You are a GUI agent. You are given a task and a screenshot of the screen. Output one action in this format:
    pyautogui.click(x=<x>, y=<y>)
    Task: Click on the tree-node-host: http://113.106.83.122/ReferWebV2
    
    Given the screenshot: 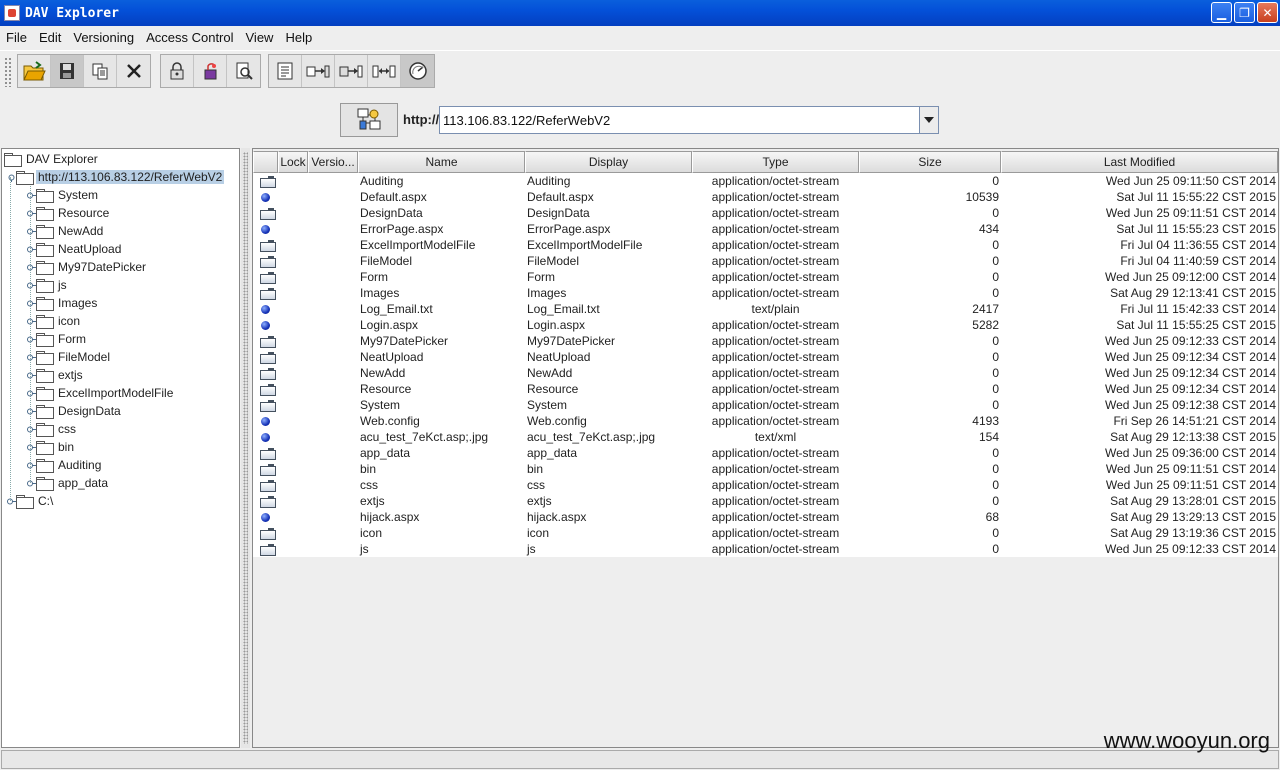 What is the action you would take?
    pyautogui.click(x=115, y=177)
    